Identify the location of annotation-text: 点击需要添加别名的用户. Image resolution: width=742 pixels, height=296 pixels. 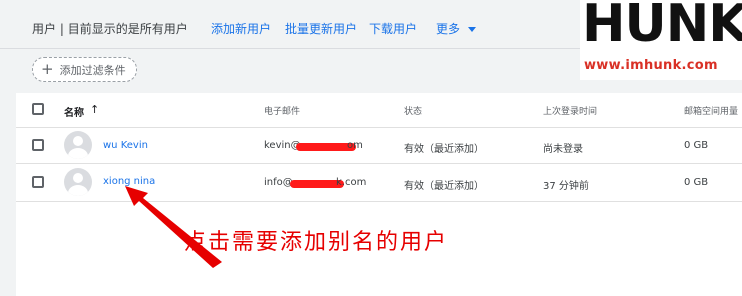
(316, 242).